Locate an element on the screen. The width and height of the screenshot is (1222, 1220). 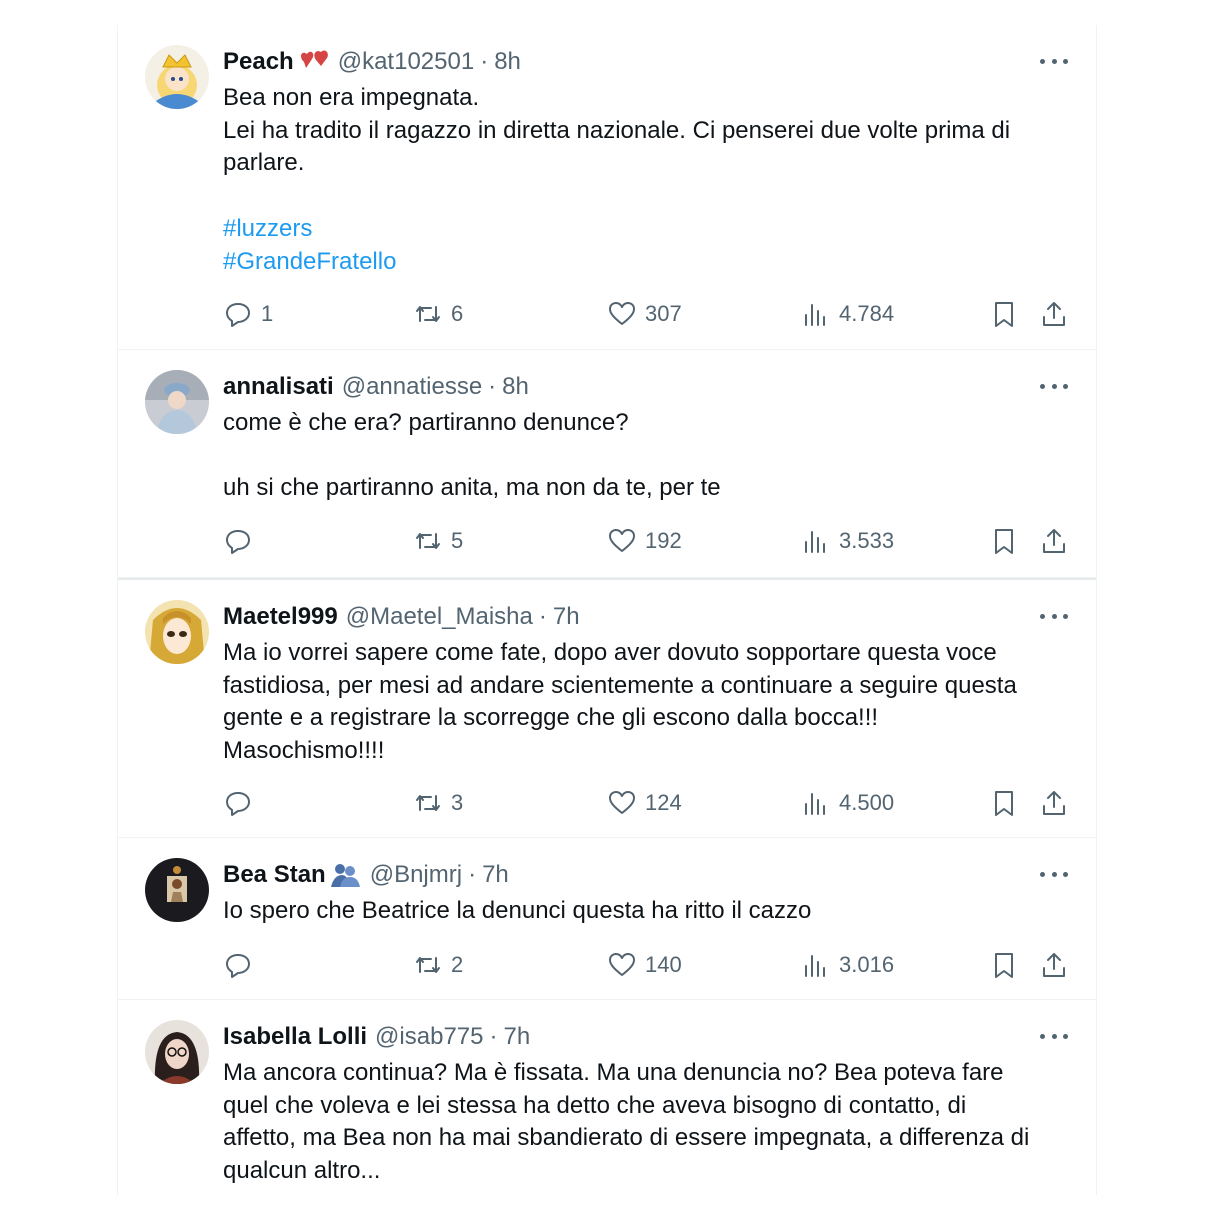
like-count: 307 is located at coordinates (663, 313).